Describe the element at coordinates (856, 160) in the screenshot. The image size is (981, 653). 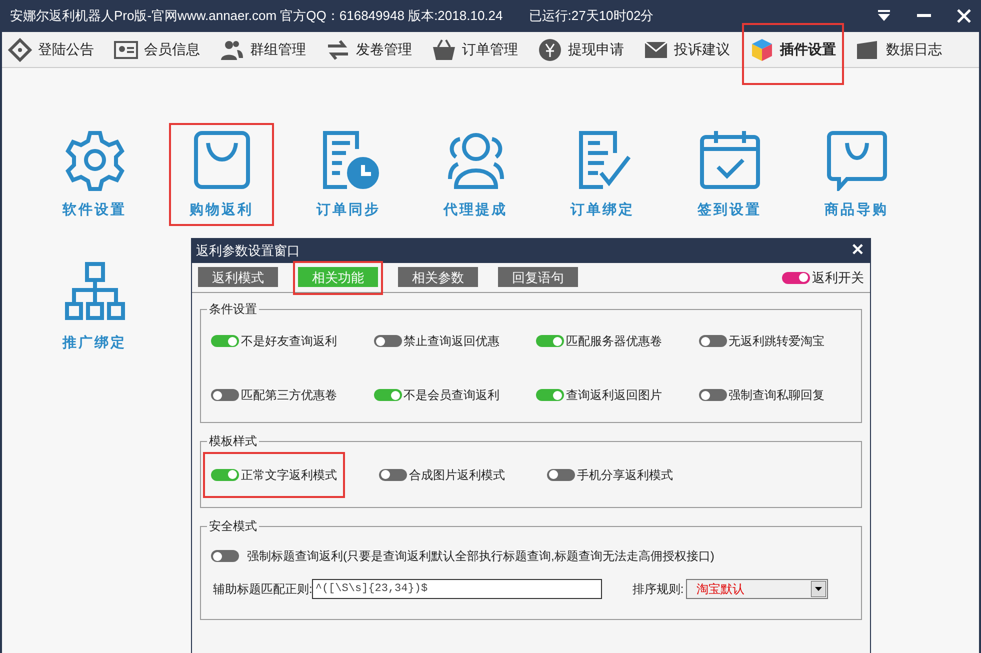
I see `chat-bag-icon` at that location.